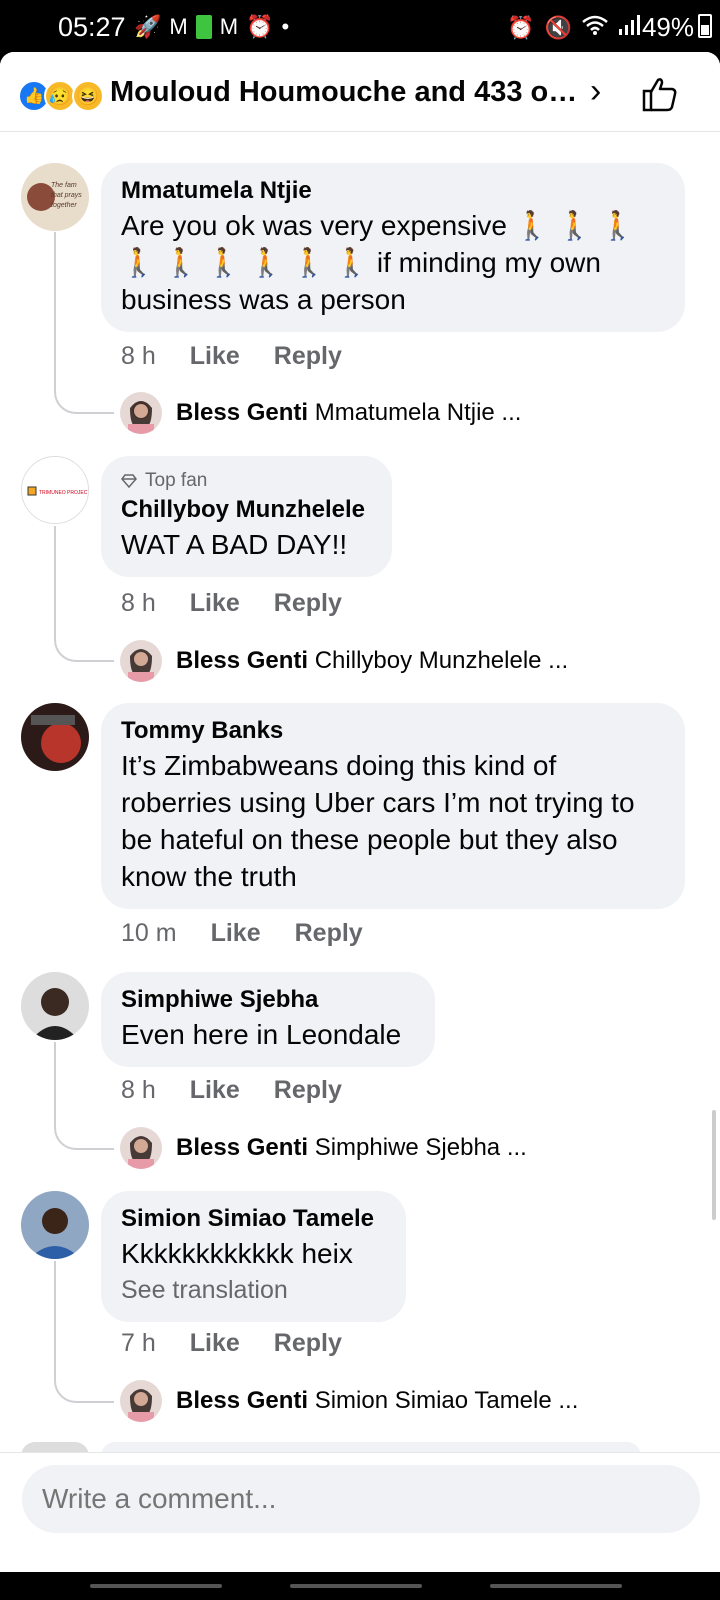 This screenshot has height=1600, width=720. What do you see at coordinates (64, 185) in the screenshot?
I see `svg-text: The fam` at bounding box center [64, 185].